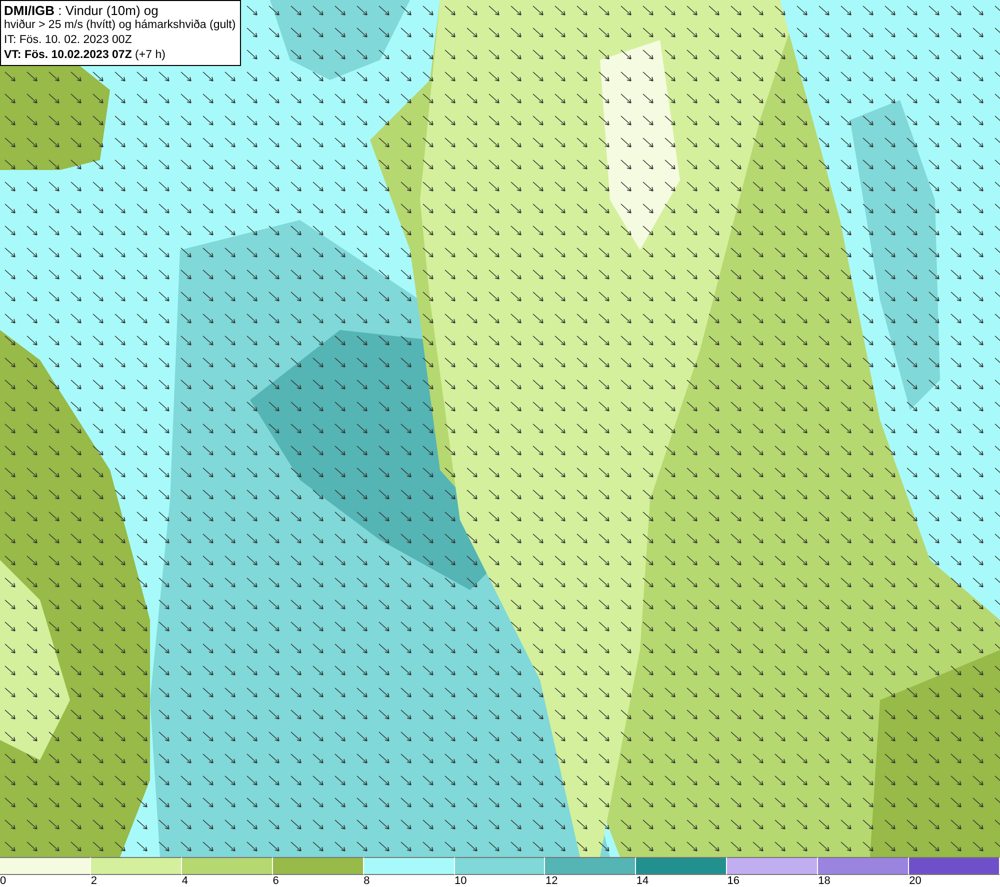 The width and height of the screenshot is (1000, 887). I want to click on title-line: DMI/IGB : Vindur (10m) og, so click(82, 10).